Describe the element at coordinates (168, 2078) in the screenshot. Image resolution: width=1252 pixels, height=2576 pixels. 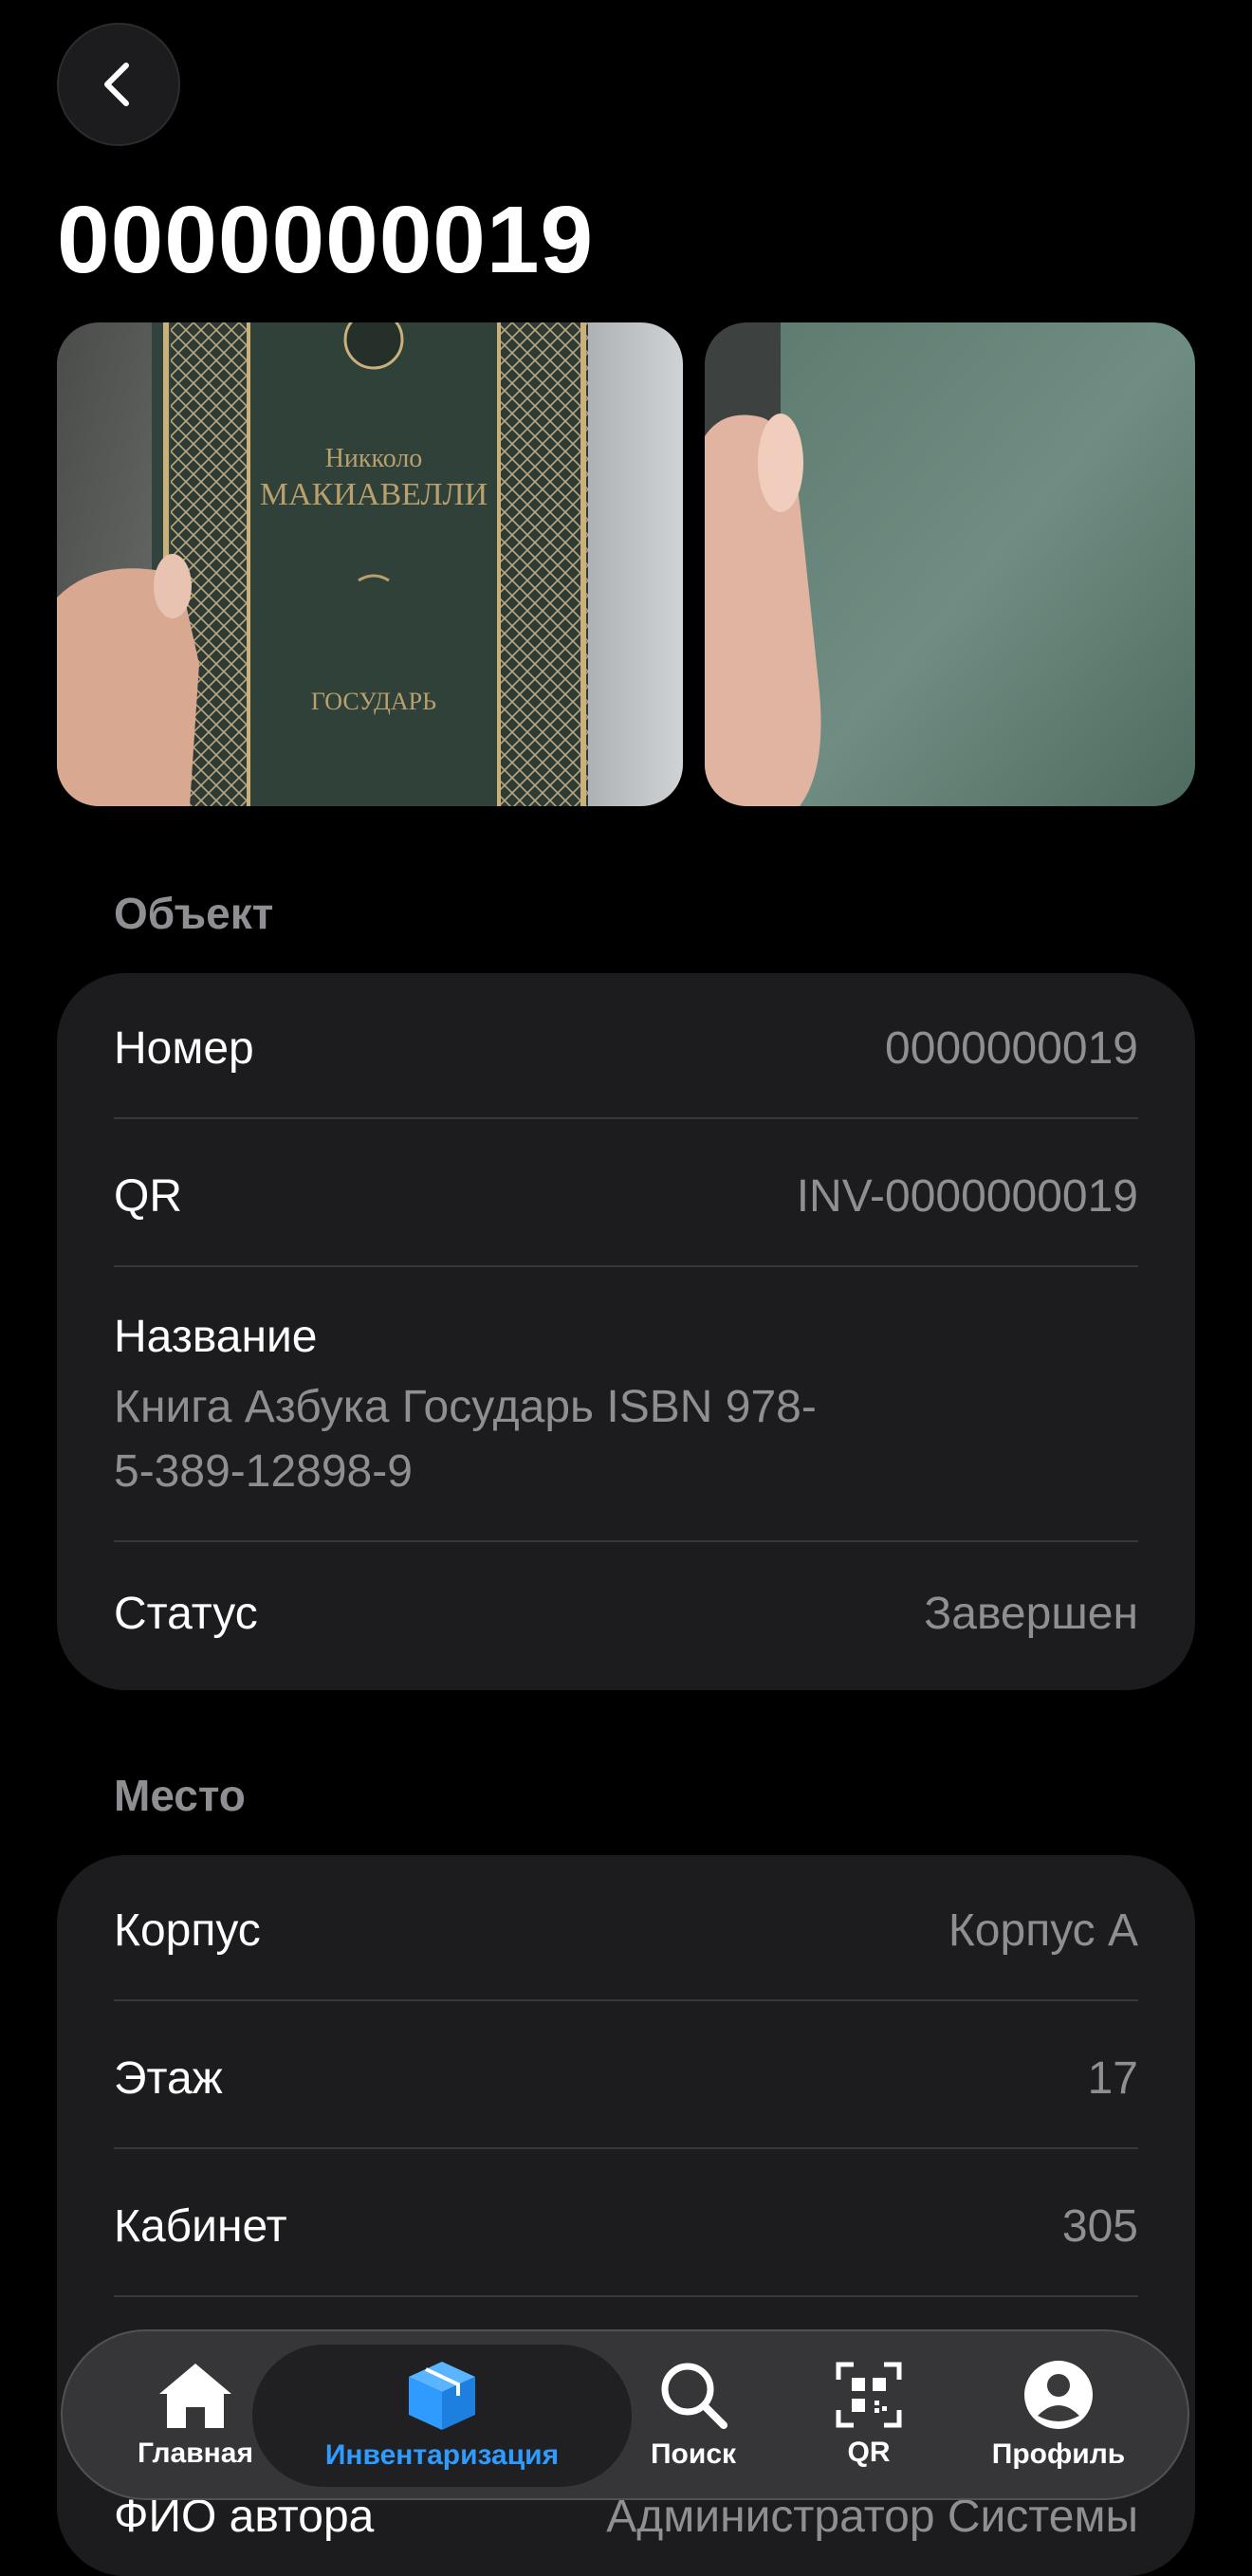
I see `row-label: Этаж` at that location.